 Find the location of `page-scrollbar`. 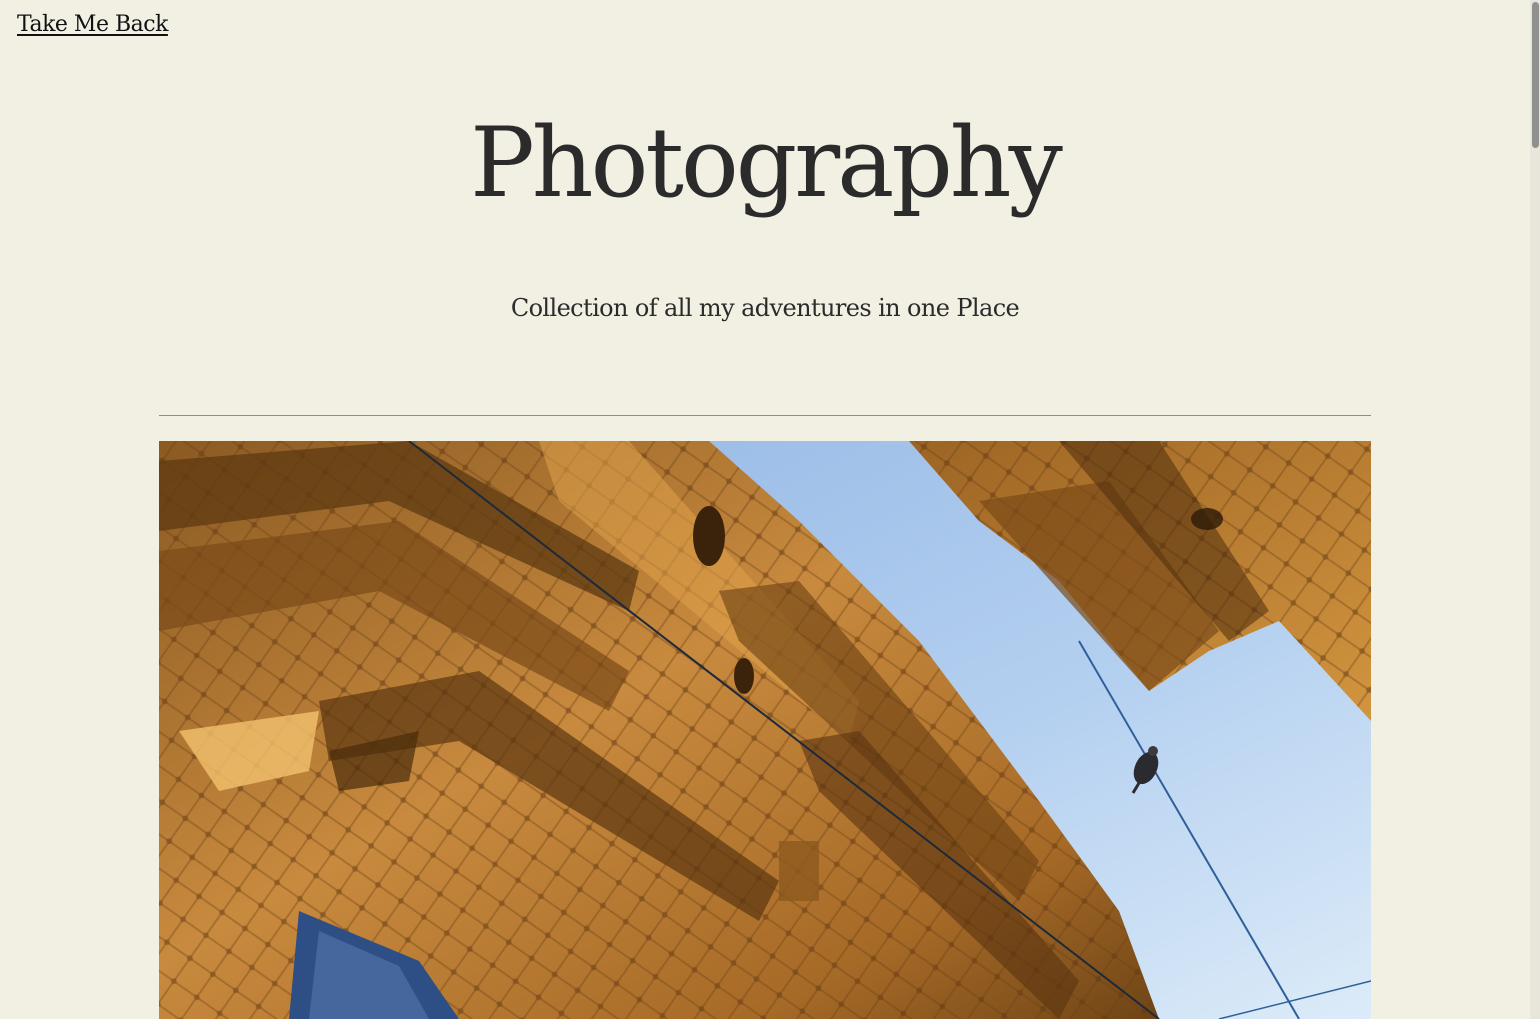

page-scrollbar is located at coordinates (1535, 509).